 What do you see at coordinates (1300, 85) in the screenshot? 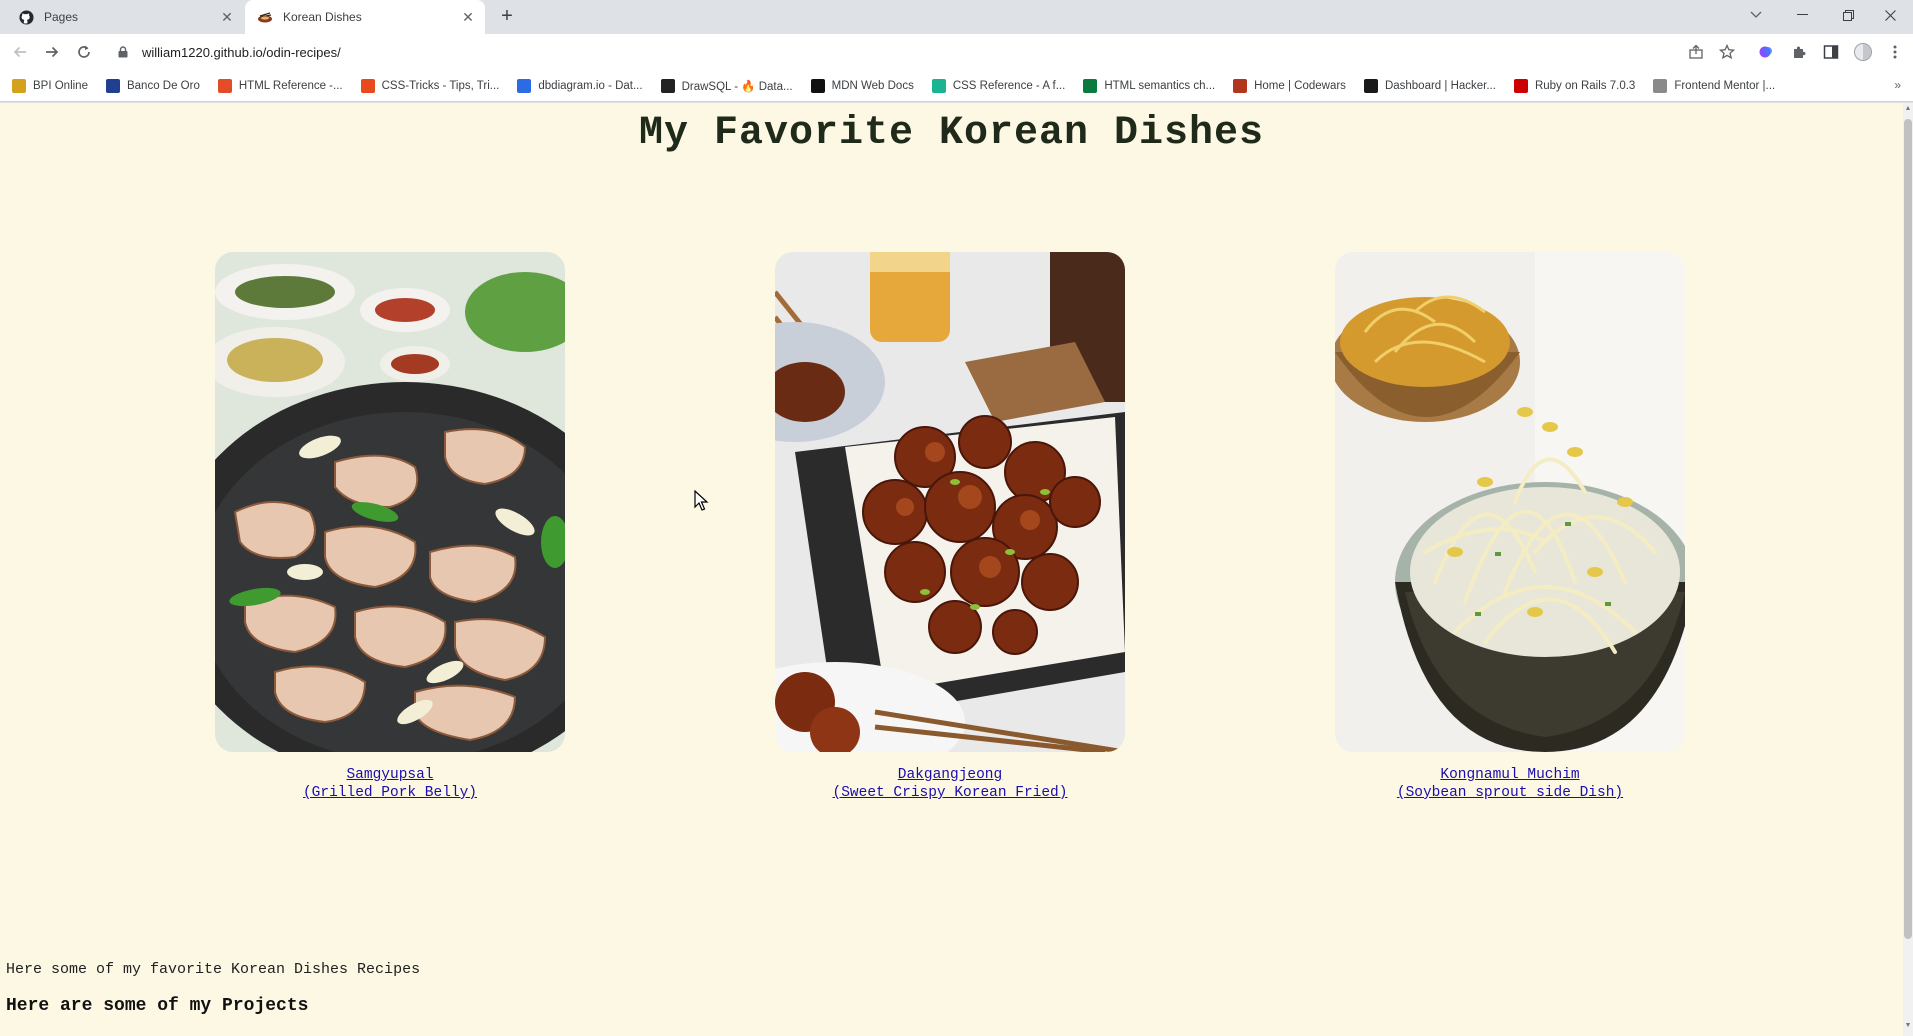
I see `bookmark-label: Home | Codewars` at bounding box center [1300, 85].